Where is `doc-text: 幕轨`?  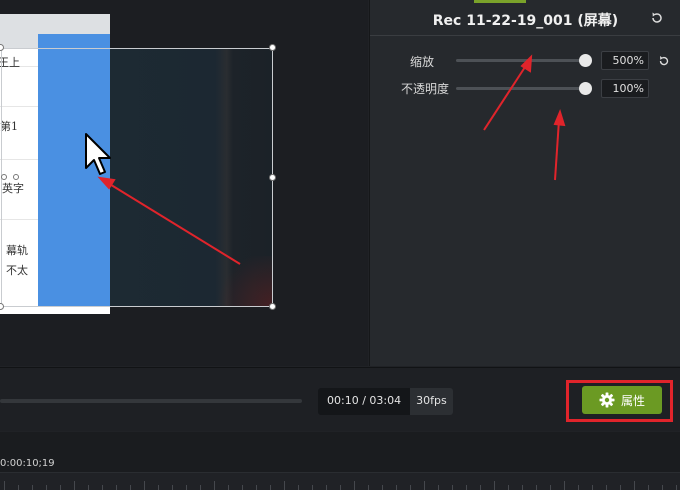 doc-text: 幕轨 is located at coordinates (17, 250).